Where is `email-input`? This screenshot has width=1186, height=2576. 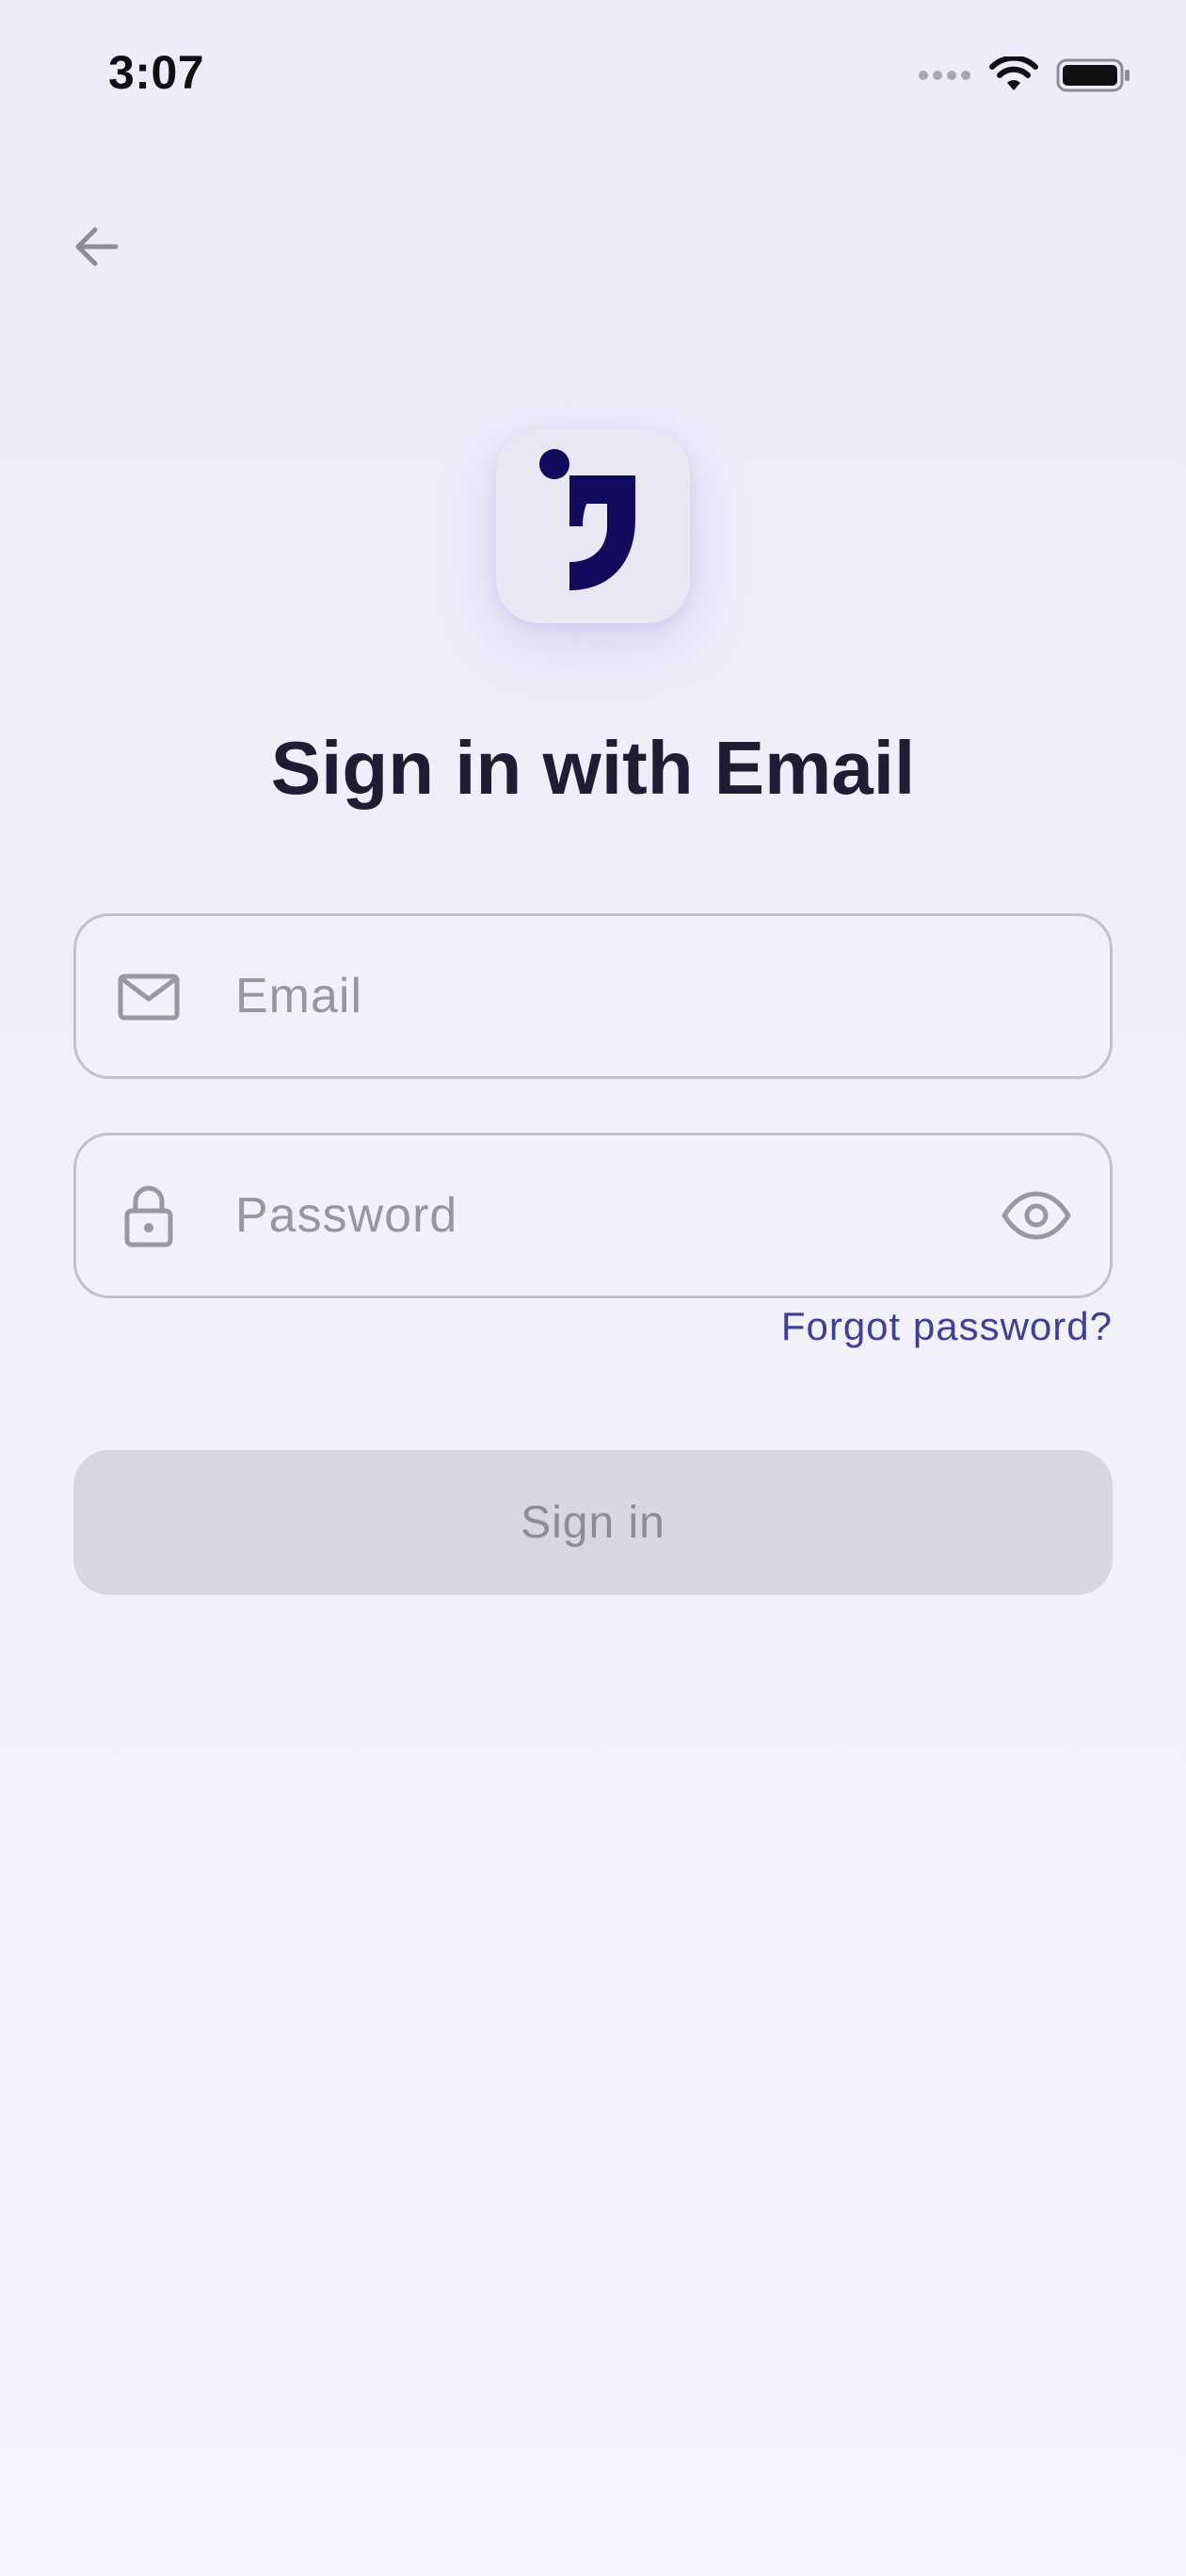
email-input is located at coordinates (610, 996).